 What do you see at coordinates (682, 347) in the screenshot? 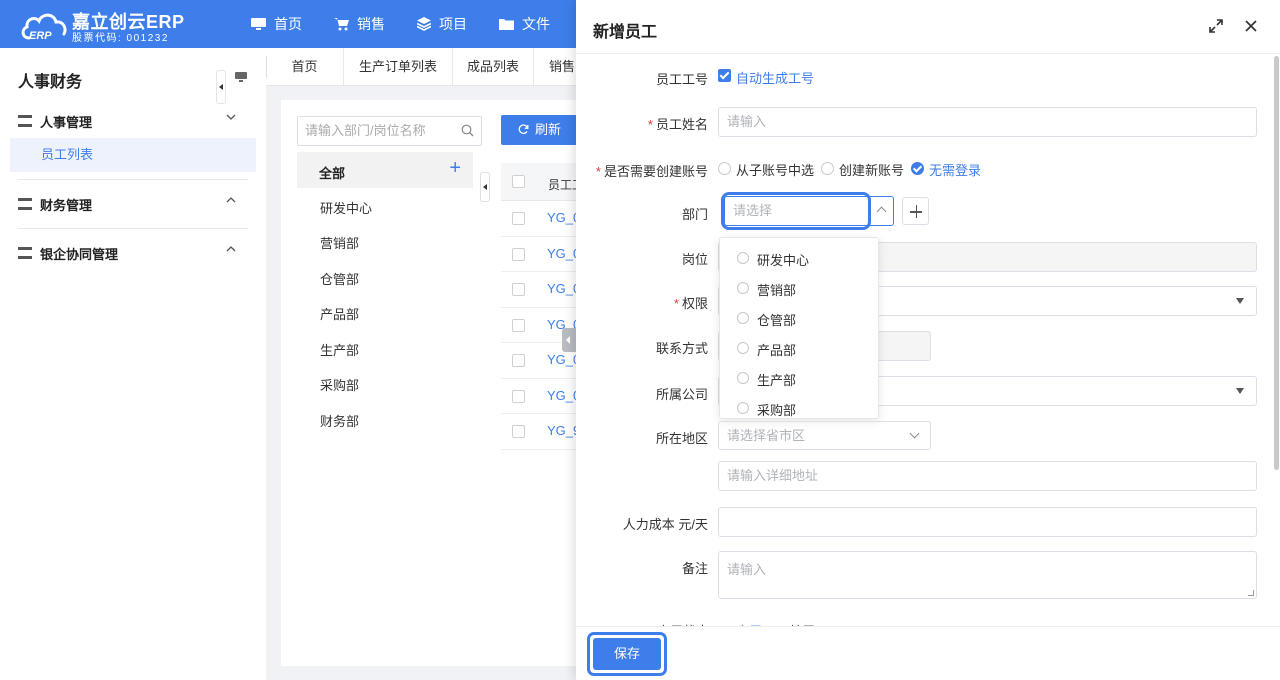
I see `contact-label: 联系方式` at bounding box center [682, 347].